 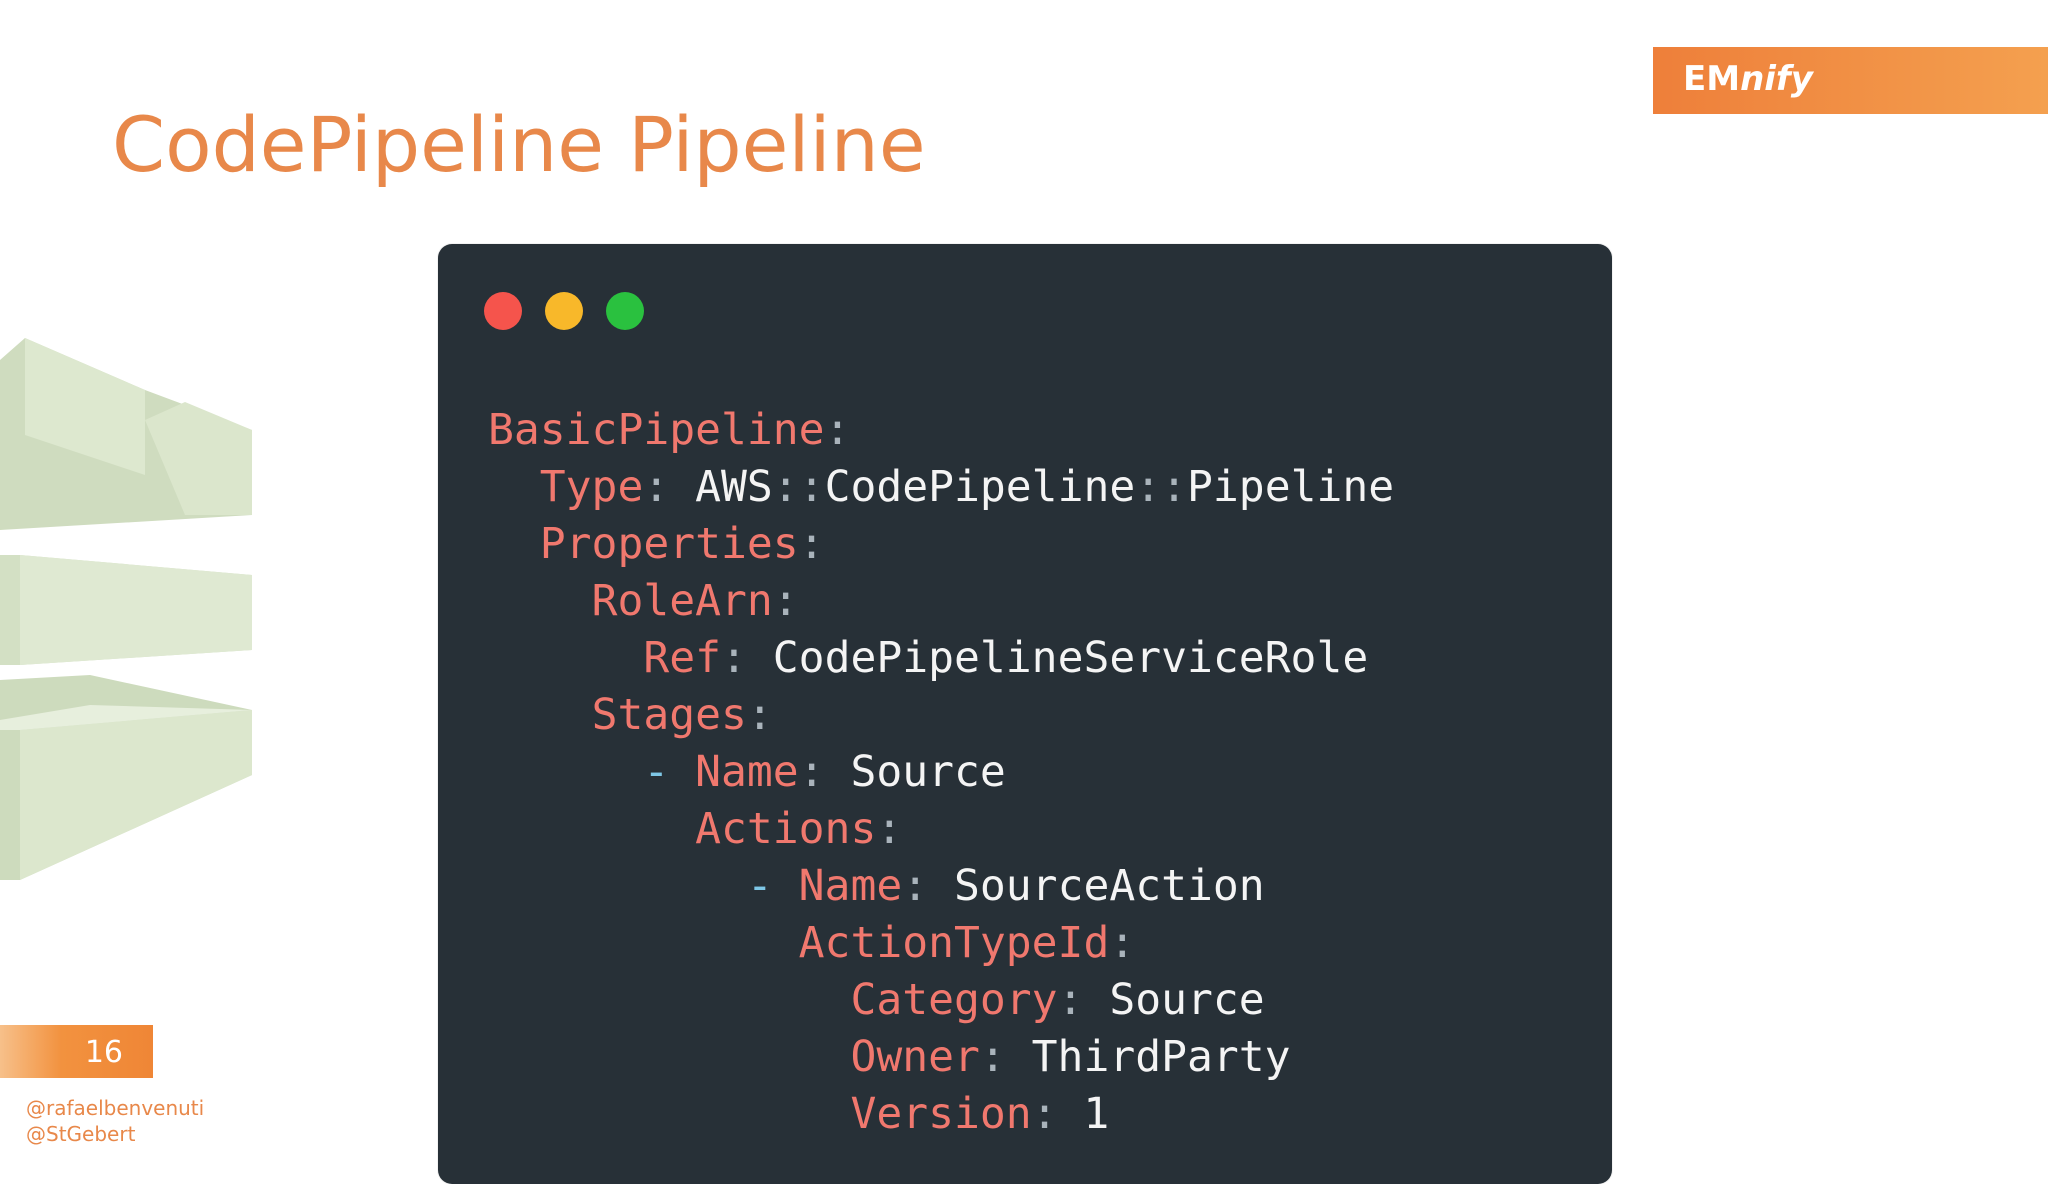 I want to click on code-line: Category: Source, so click(x=941, y=1000).